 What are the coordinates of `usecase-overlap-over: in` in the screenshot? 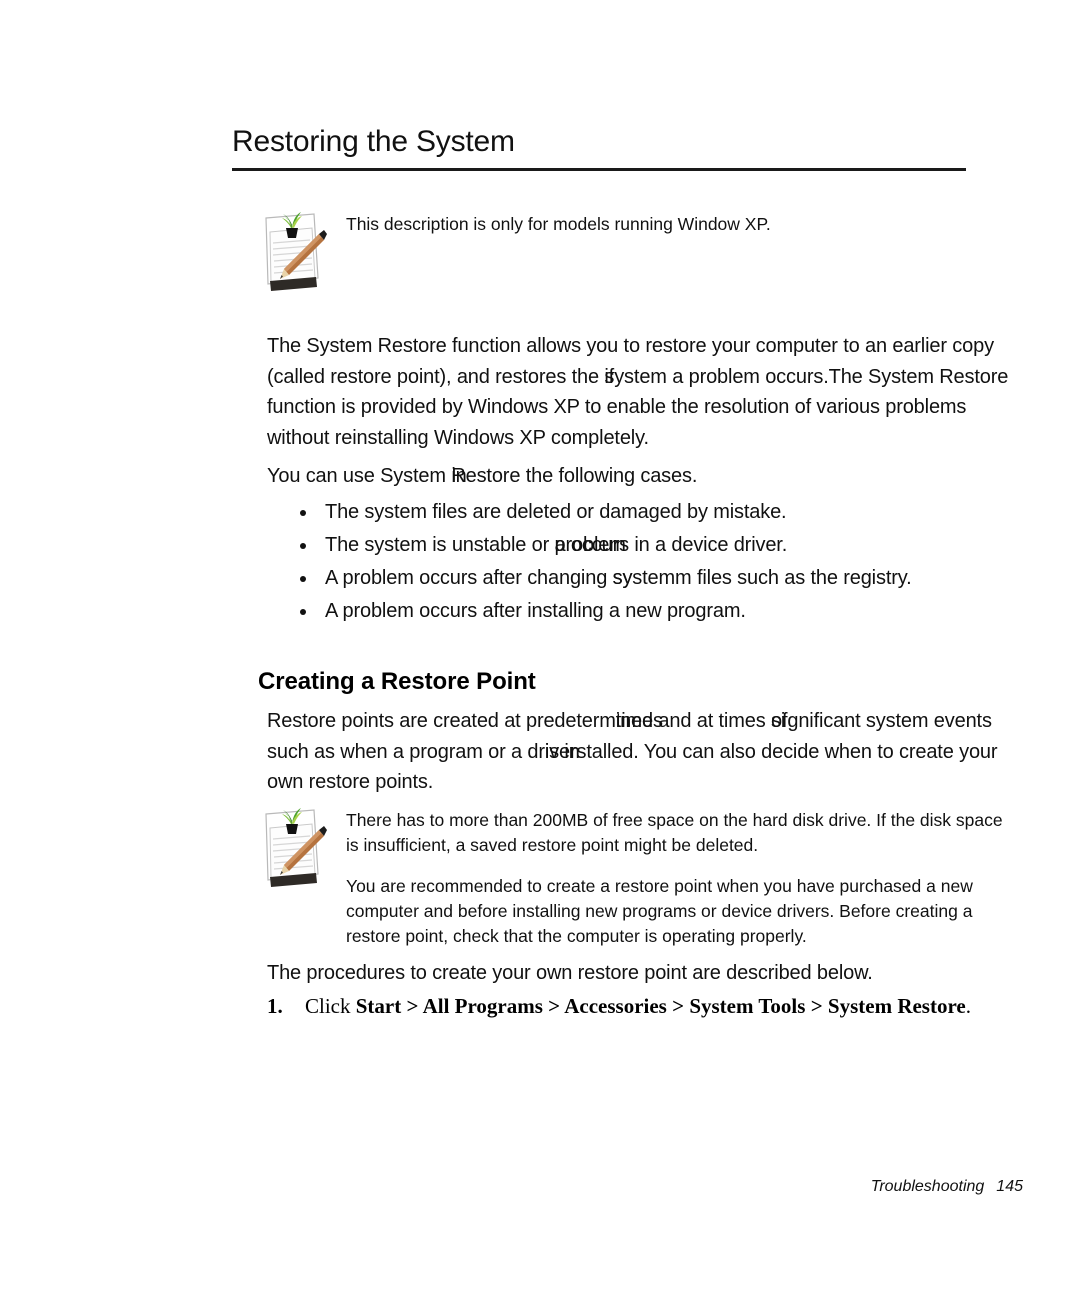 It's located at (459, 476).